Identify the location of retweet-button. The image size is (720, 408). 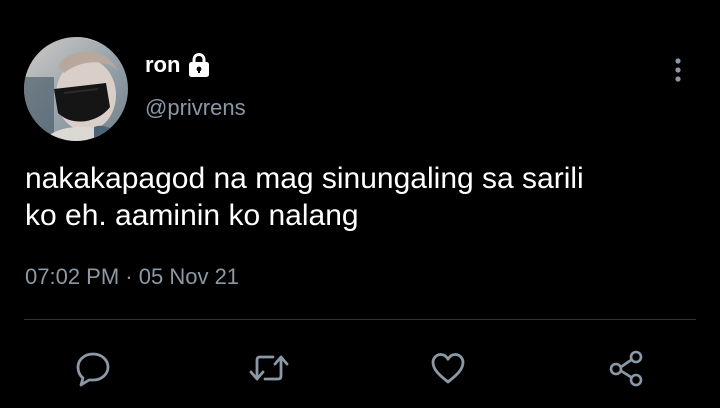
(269, 368).